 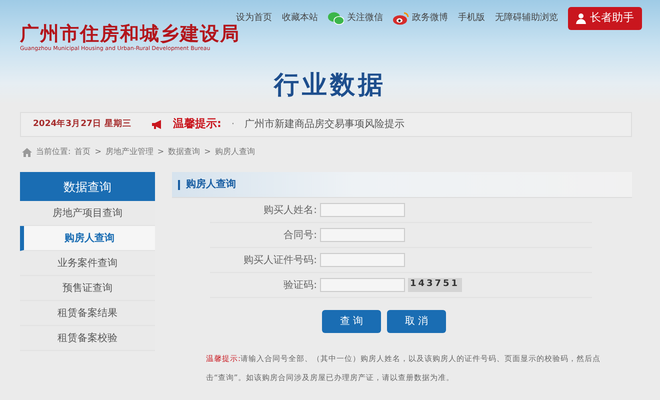 What do you see at coordinates (234, 152) in the screenshot?
I see `breadcrumb-link: 购房人查询` at bounding box center [234, 152].